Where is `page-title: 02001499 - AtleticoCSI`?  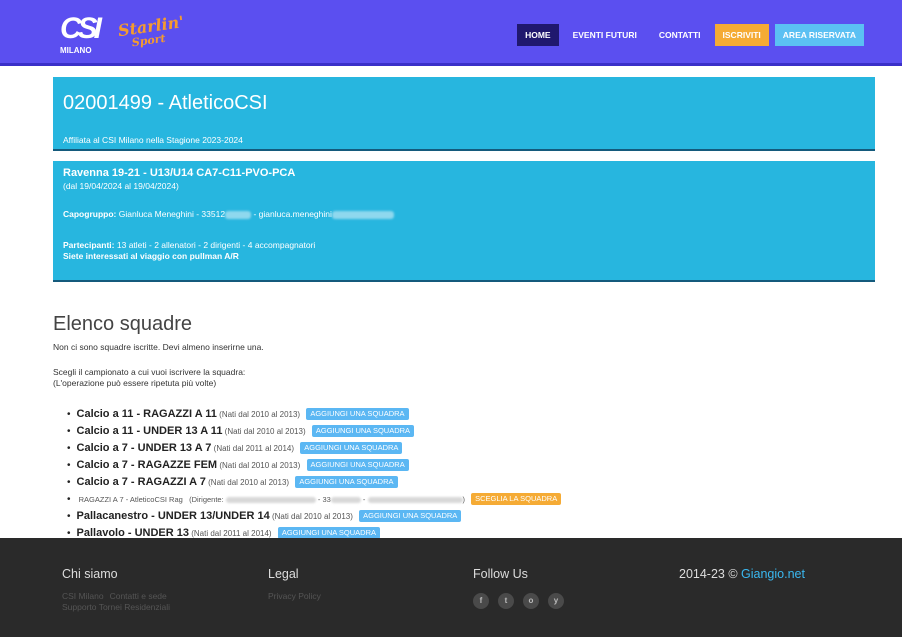 page-title: 02001499 - AtleticoCSI is located at coordinates (165, 103).